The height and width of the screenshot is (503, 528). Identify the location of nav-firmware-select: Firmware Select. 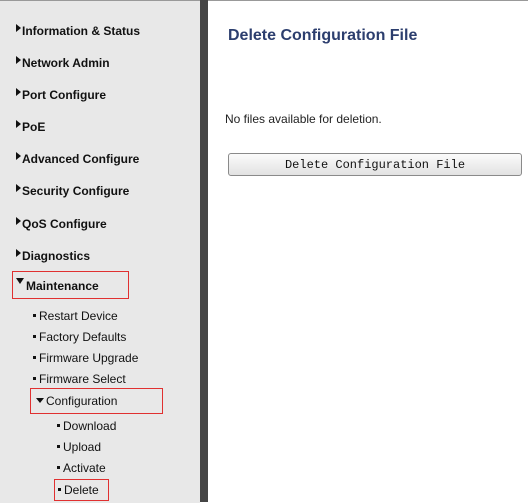
(79, 379).